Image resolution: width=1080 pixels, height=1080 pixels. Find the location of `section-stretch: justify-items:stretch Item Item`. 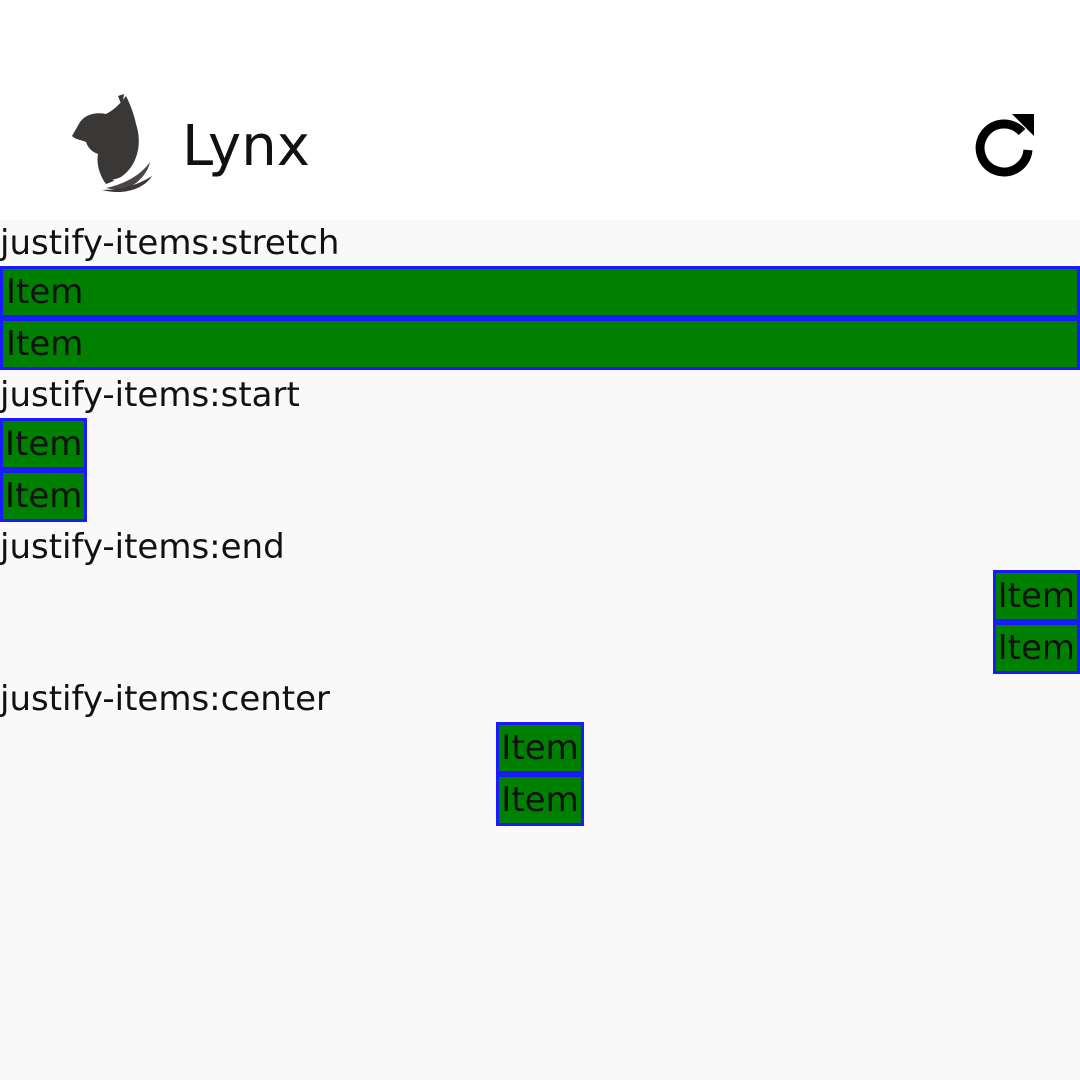

section-stretch: justify-items:stretch Item Item is located at coordinates (540, 295).